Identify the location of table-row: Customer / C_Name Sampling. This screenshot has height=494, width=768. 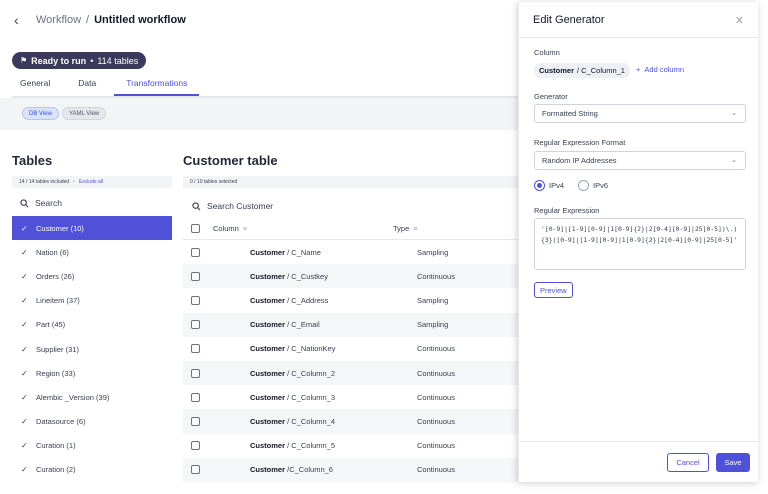
(351, 252).